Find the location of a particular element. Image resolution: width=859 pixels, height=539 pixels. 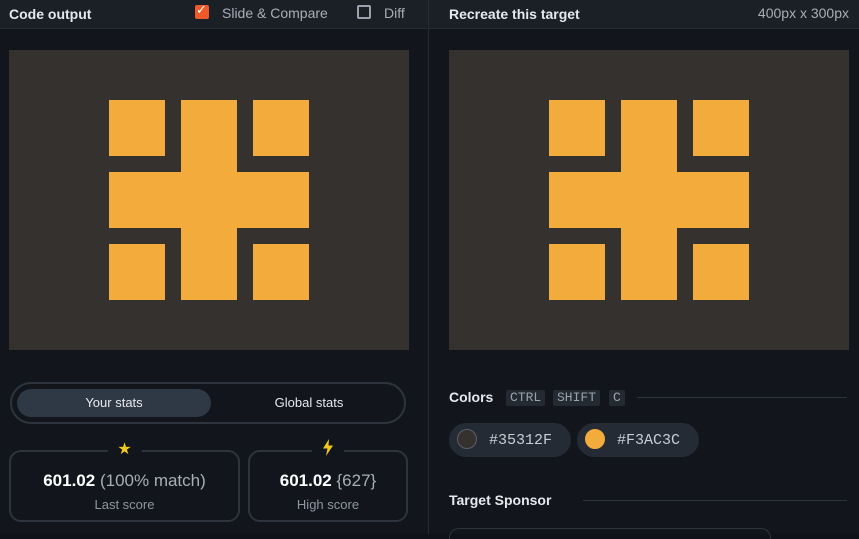

swatch-hex: #F3AC3C is located at coordinates (649, 440).